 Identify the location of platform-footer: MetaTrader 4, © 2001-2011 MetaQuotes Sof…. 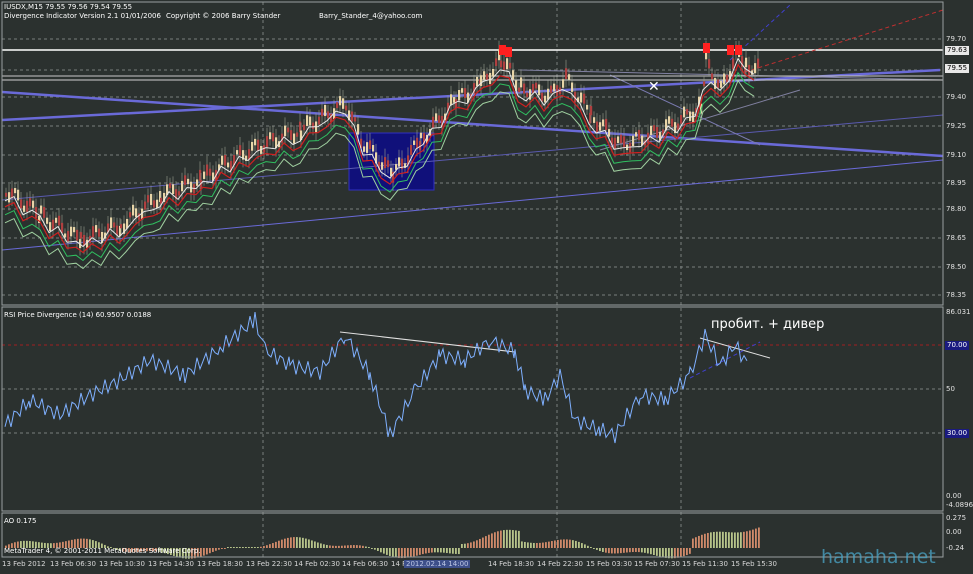
(102, 551).